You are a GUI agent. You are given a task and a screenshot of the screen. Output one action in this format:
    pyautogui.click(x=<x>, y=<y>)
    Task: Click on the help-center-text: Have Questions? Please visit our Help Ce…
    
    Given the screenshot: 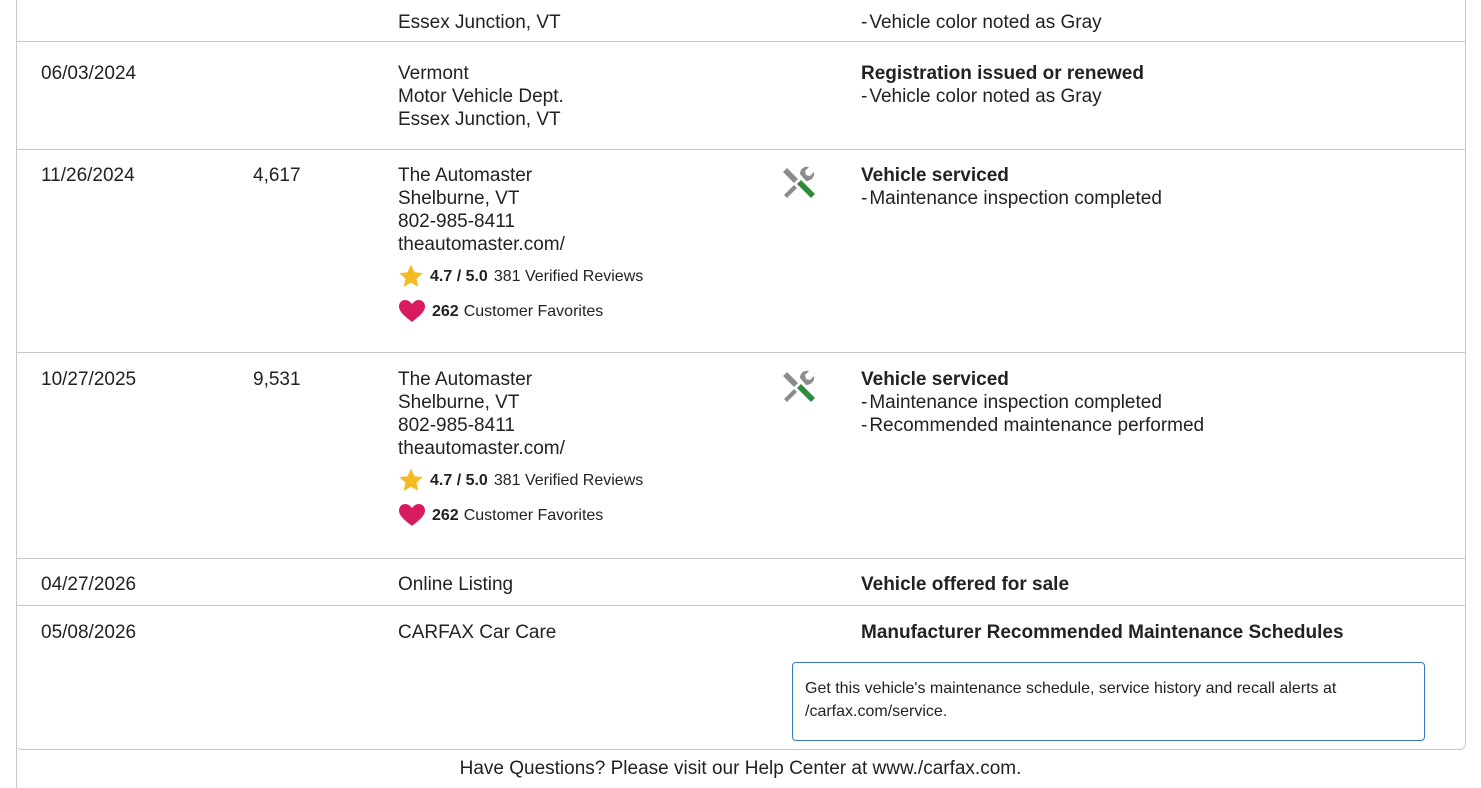 What is the action you would take?
    pyautogui.click(x=740, y=769)
    